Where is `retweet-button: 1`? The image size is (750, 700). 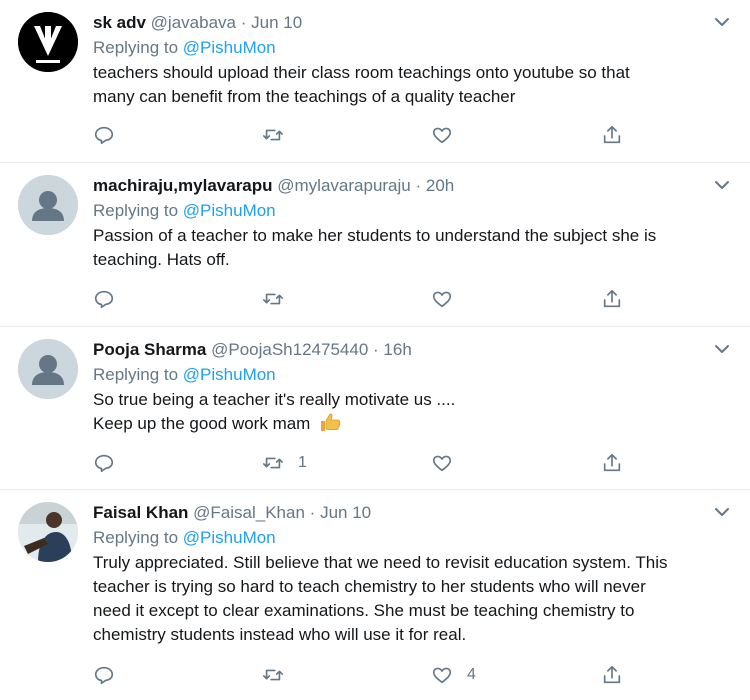 retweet-button: 1 is located at coordinates (284, 463).